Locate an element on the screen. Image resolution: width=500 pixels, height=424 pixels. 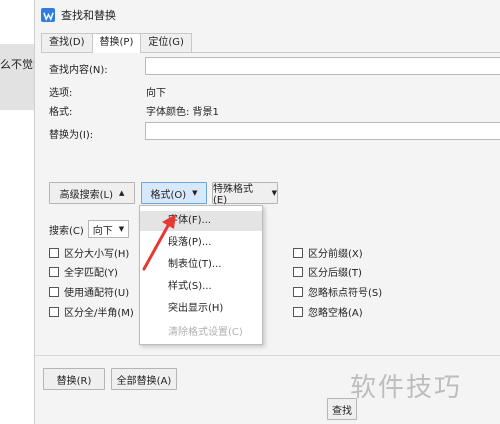
checkbox-label: 区分后缀(T) is located at coordinates (335, 273).